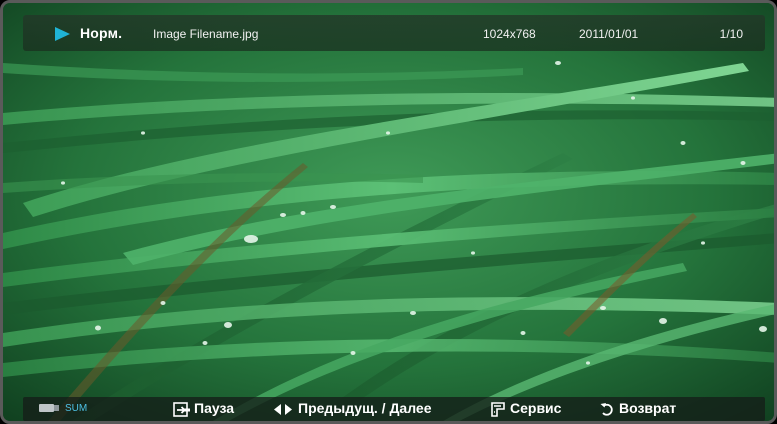 This screenshot has height=424, width=777. What do you see at coordinates (206, 34) in the screenshot?
I see `file-name: Image Filename.jpg` at bounding box center [206, 34].